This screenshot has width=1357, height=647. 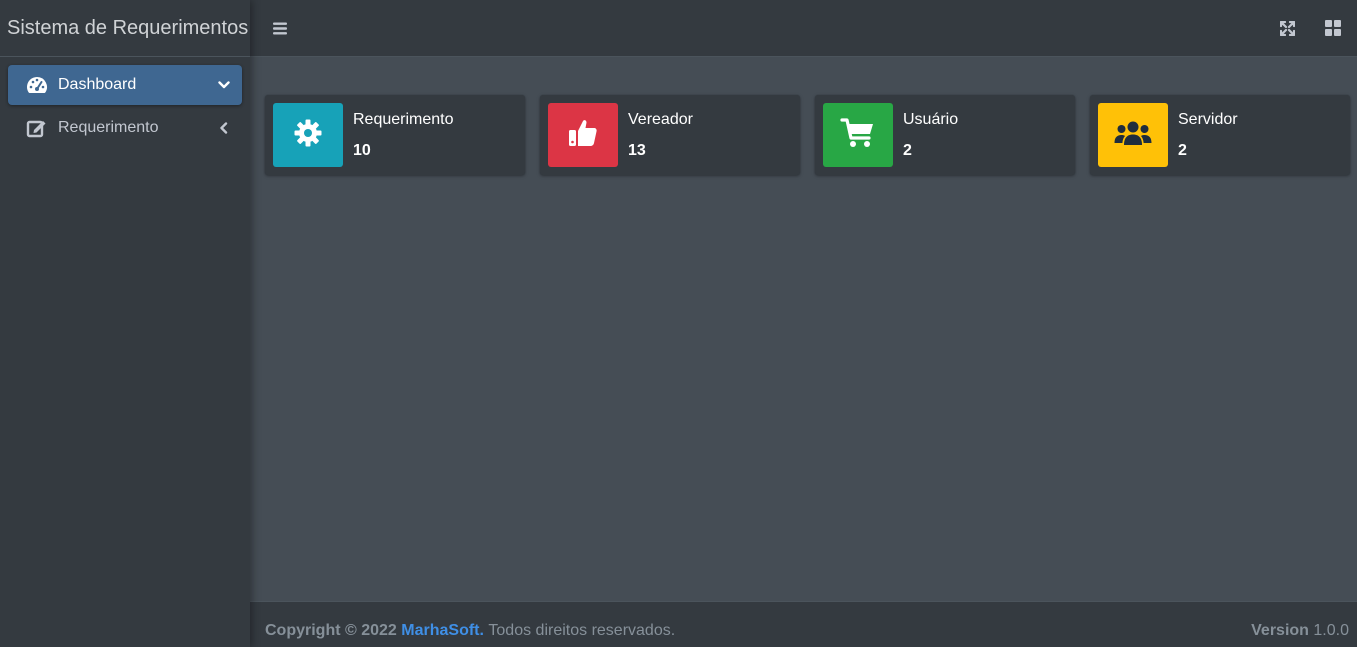 I want to click on info-box-text: Usuário, so click(x=931, y=119).